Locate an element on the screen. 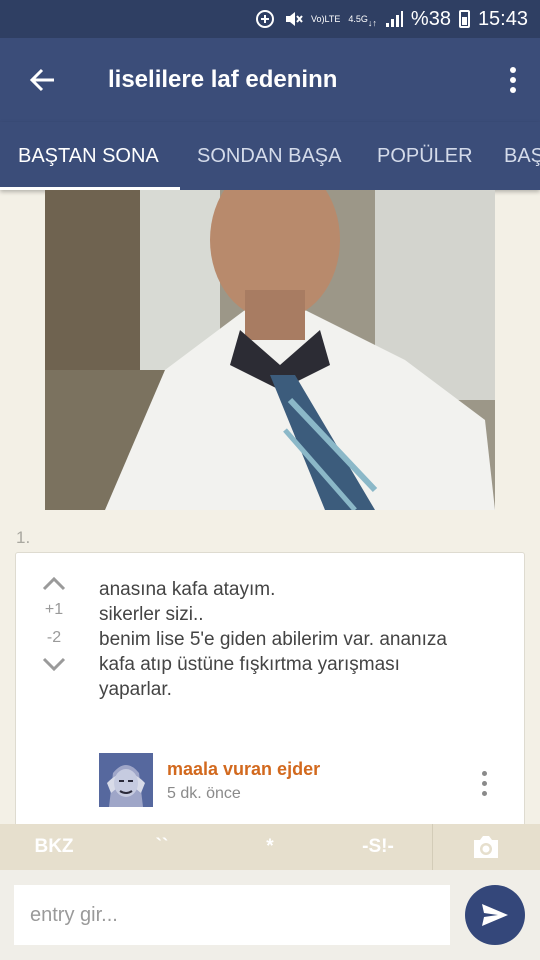  spoiler-button: -S!- is located at coordinates (378, 847).